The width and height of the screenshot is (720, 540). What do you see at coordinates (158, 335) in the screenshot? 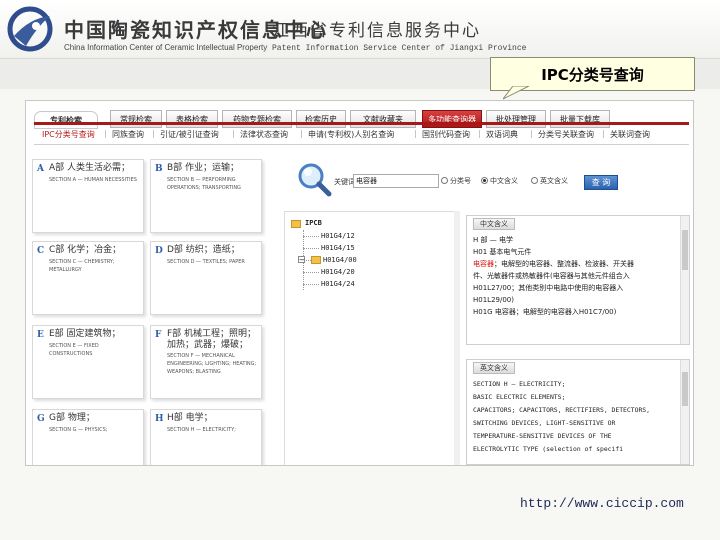
I see `section-letter: F` at bounding box center [158, 335].